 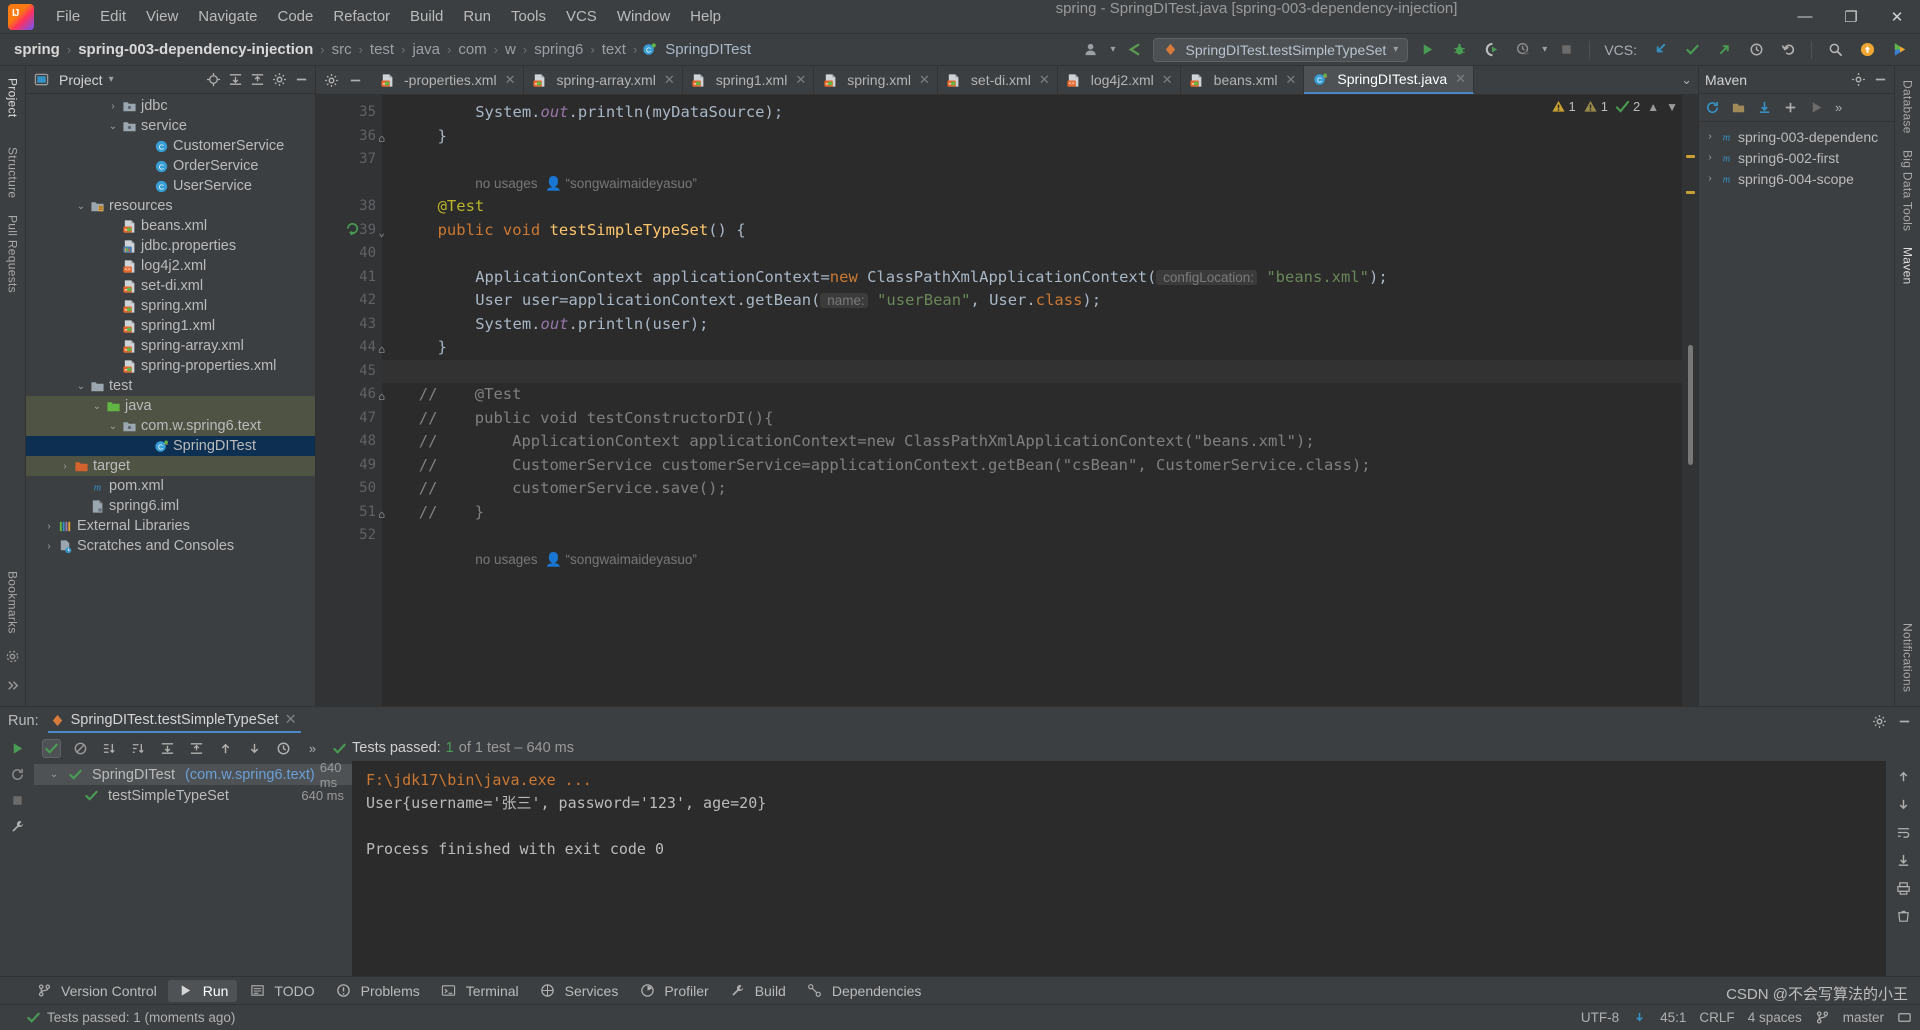 I want to click on code-line: no usages 👤 “songwaimaideyasuo”, so click(x=1040, y=560).